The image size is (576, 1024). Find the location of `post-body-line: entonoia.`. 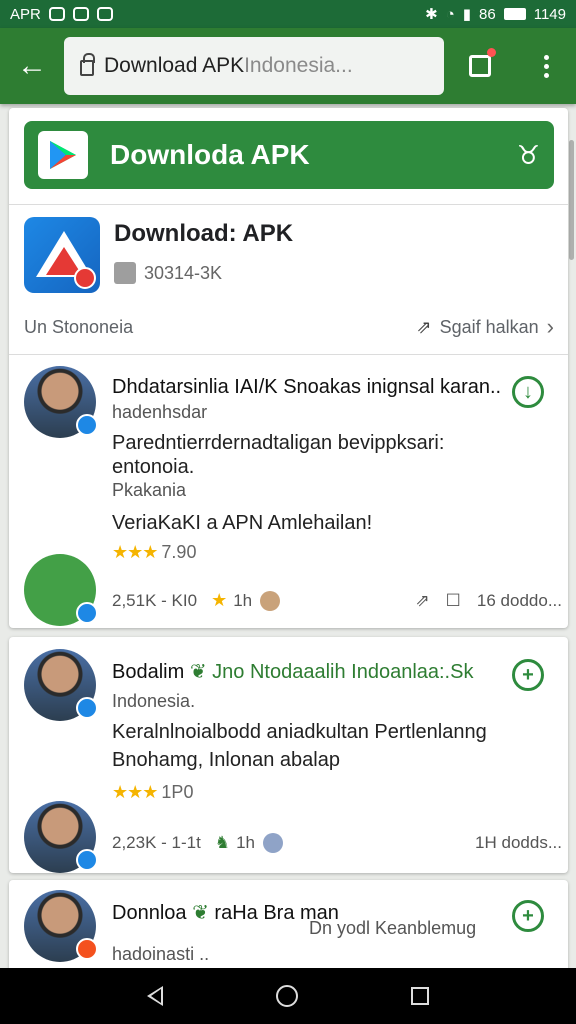

post-body-line: entonoia. is located at coordinates (153, 467).